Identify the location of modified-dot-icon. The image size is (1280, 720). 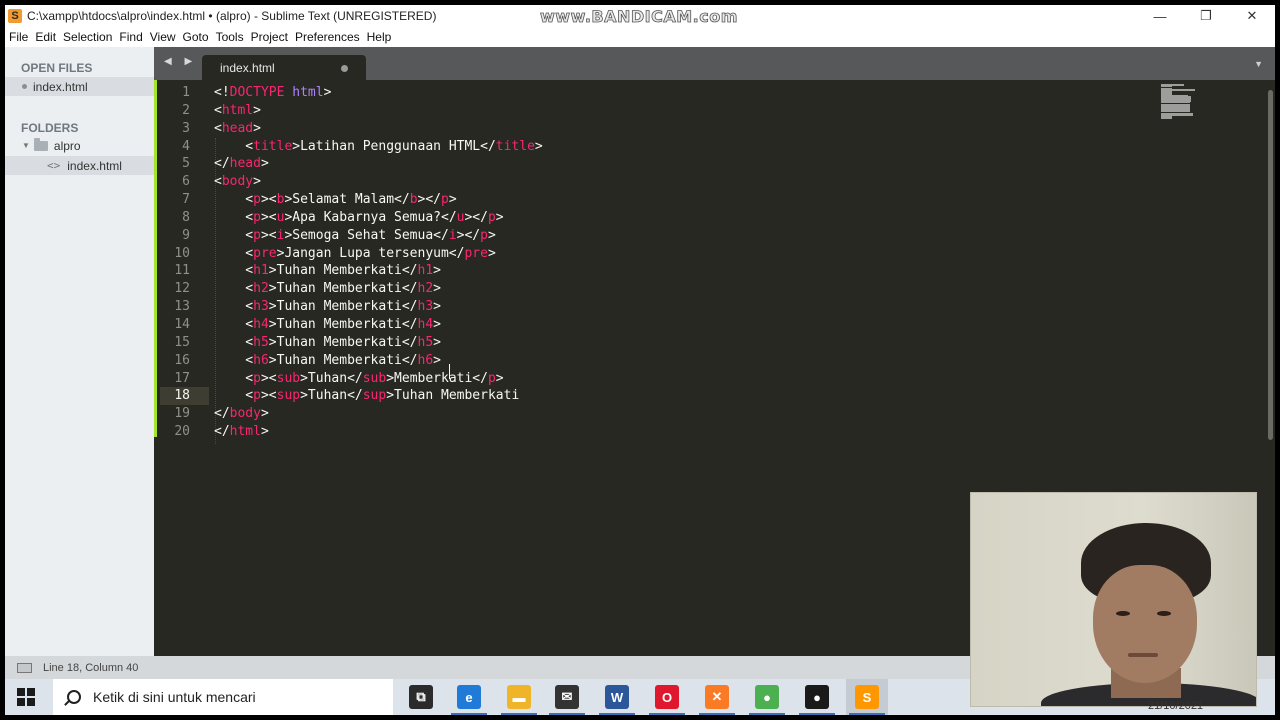
(344, 68).